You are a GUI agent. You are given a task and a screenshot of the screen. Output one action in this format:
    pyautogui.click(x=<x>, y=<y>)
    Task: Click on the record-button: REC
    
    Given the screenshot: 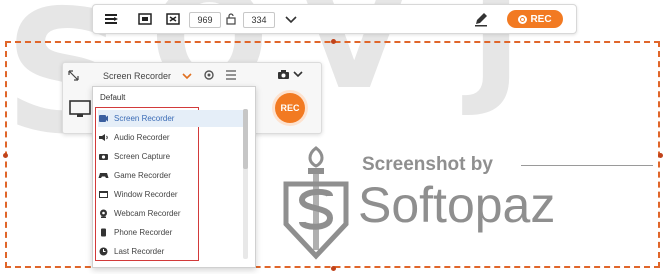 What is the action you would take?
    pyautogui.click(x=290, y=108)
    